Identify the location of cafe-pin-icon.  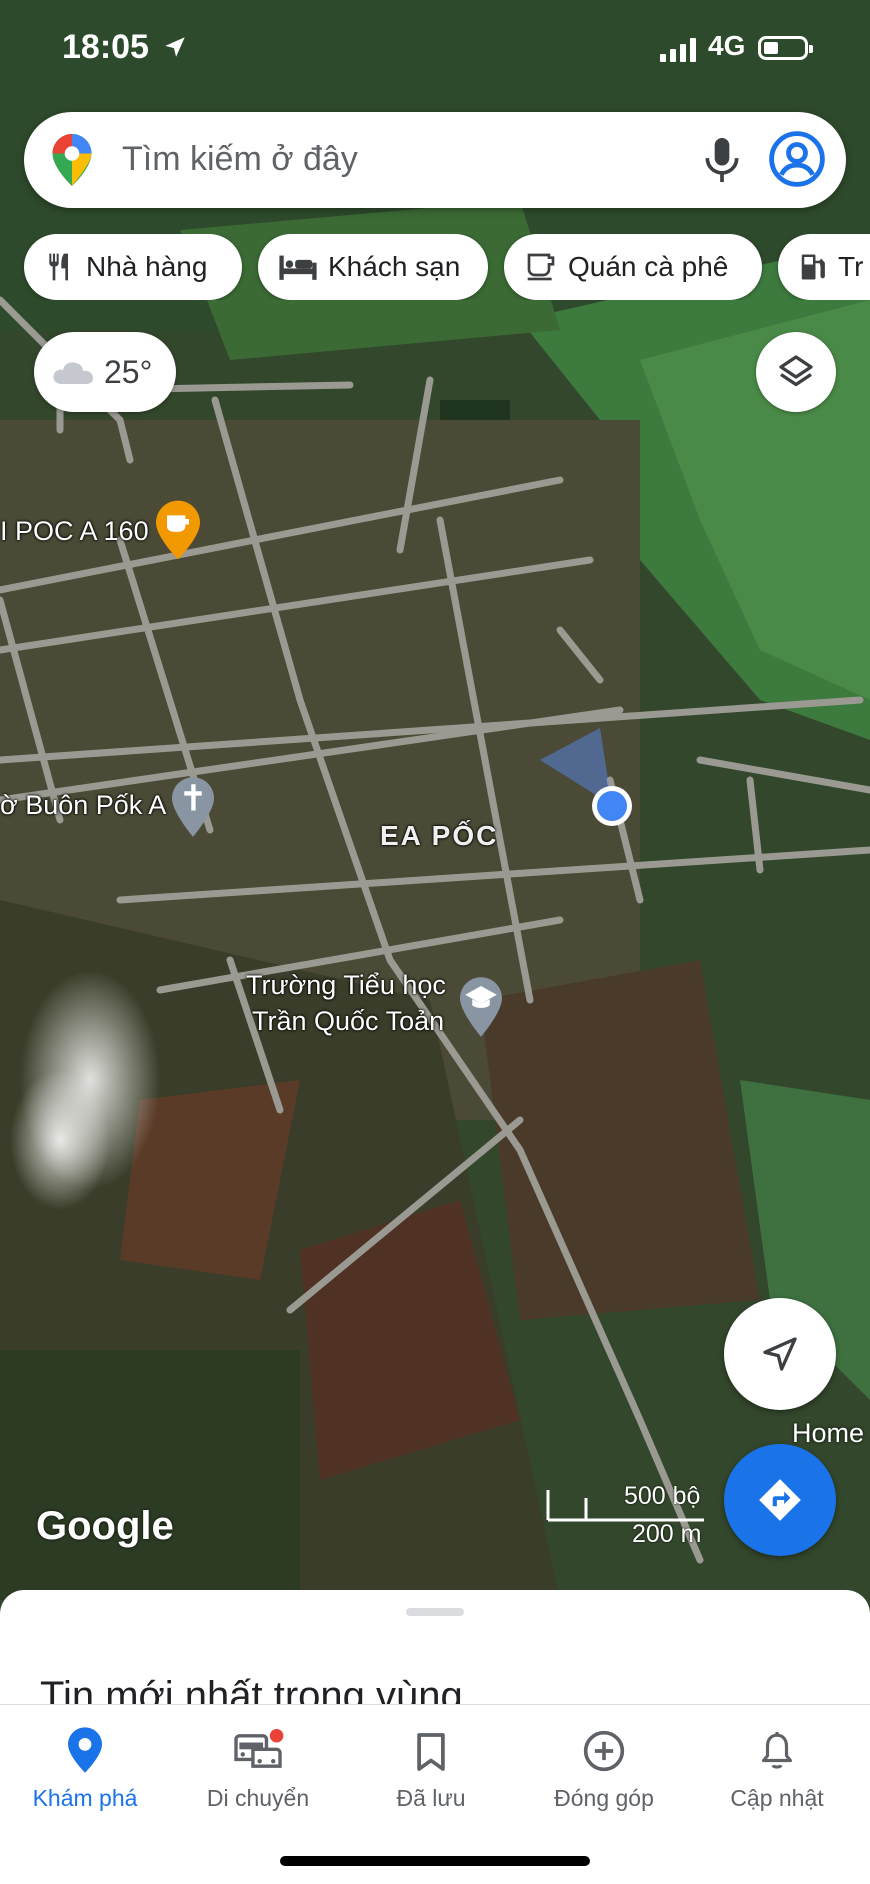
(178, 530).